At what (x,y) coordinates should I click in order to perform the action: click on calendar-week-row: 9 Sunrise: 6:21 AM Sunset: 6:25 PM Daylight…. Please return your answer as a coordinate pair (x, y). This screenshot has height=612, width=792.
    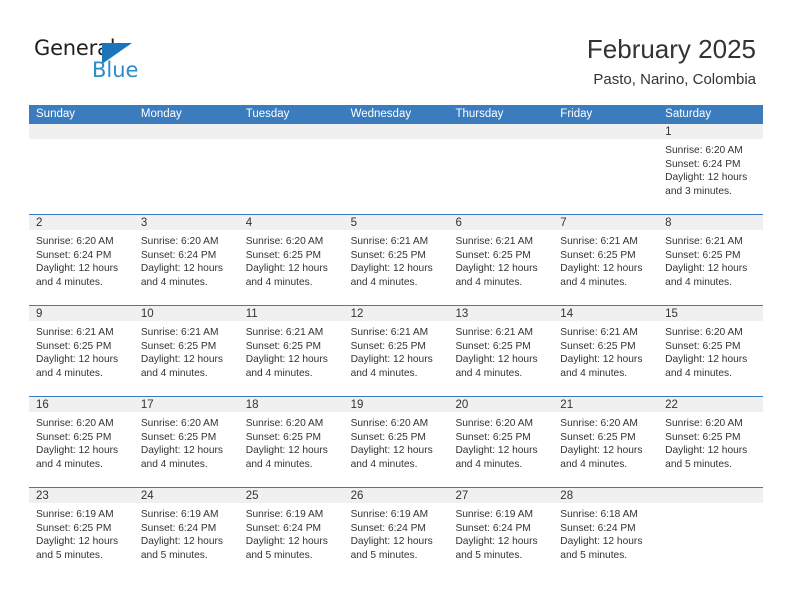
    Looking at the image, I should click on (396, 350).